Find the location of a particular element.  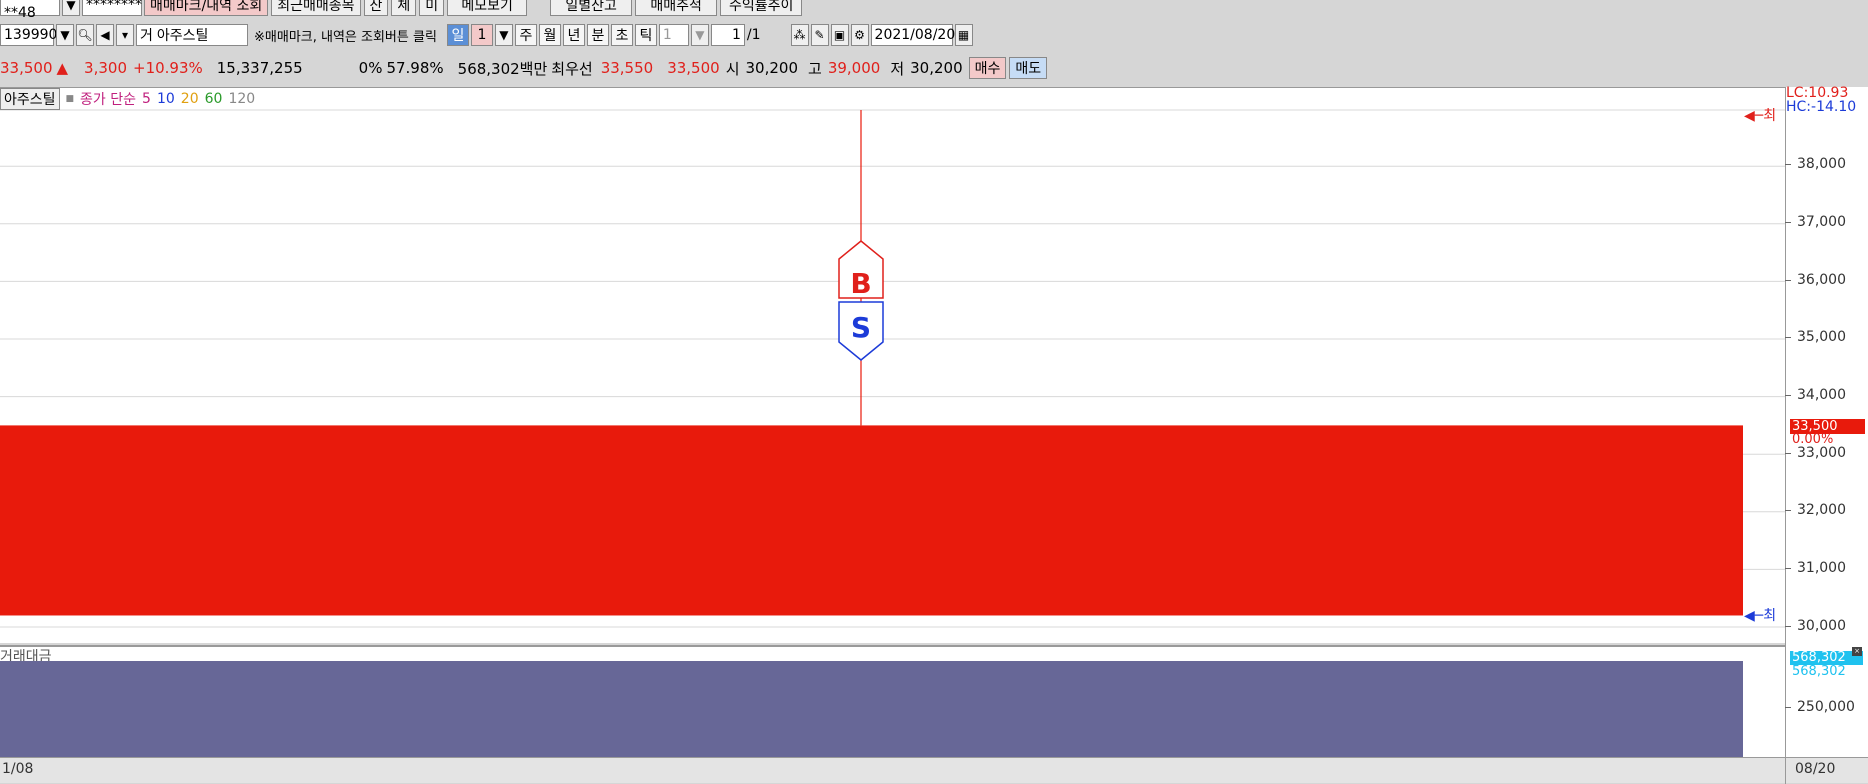

period-year: 년 is located at coordinates (573, 35).